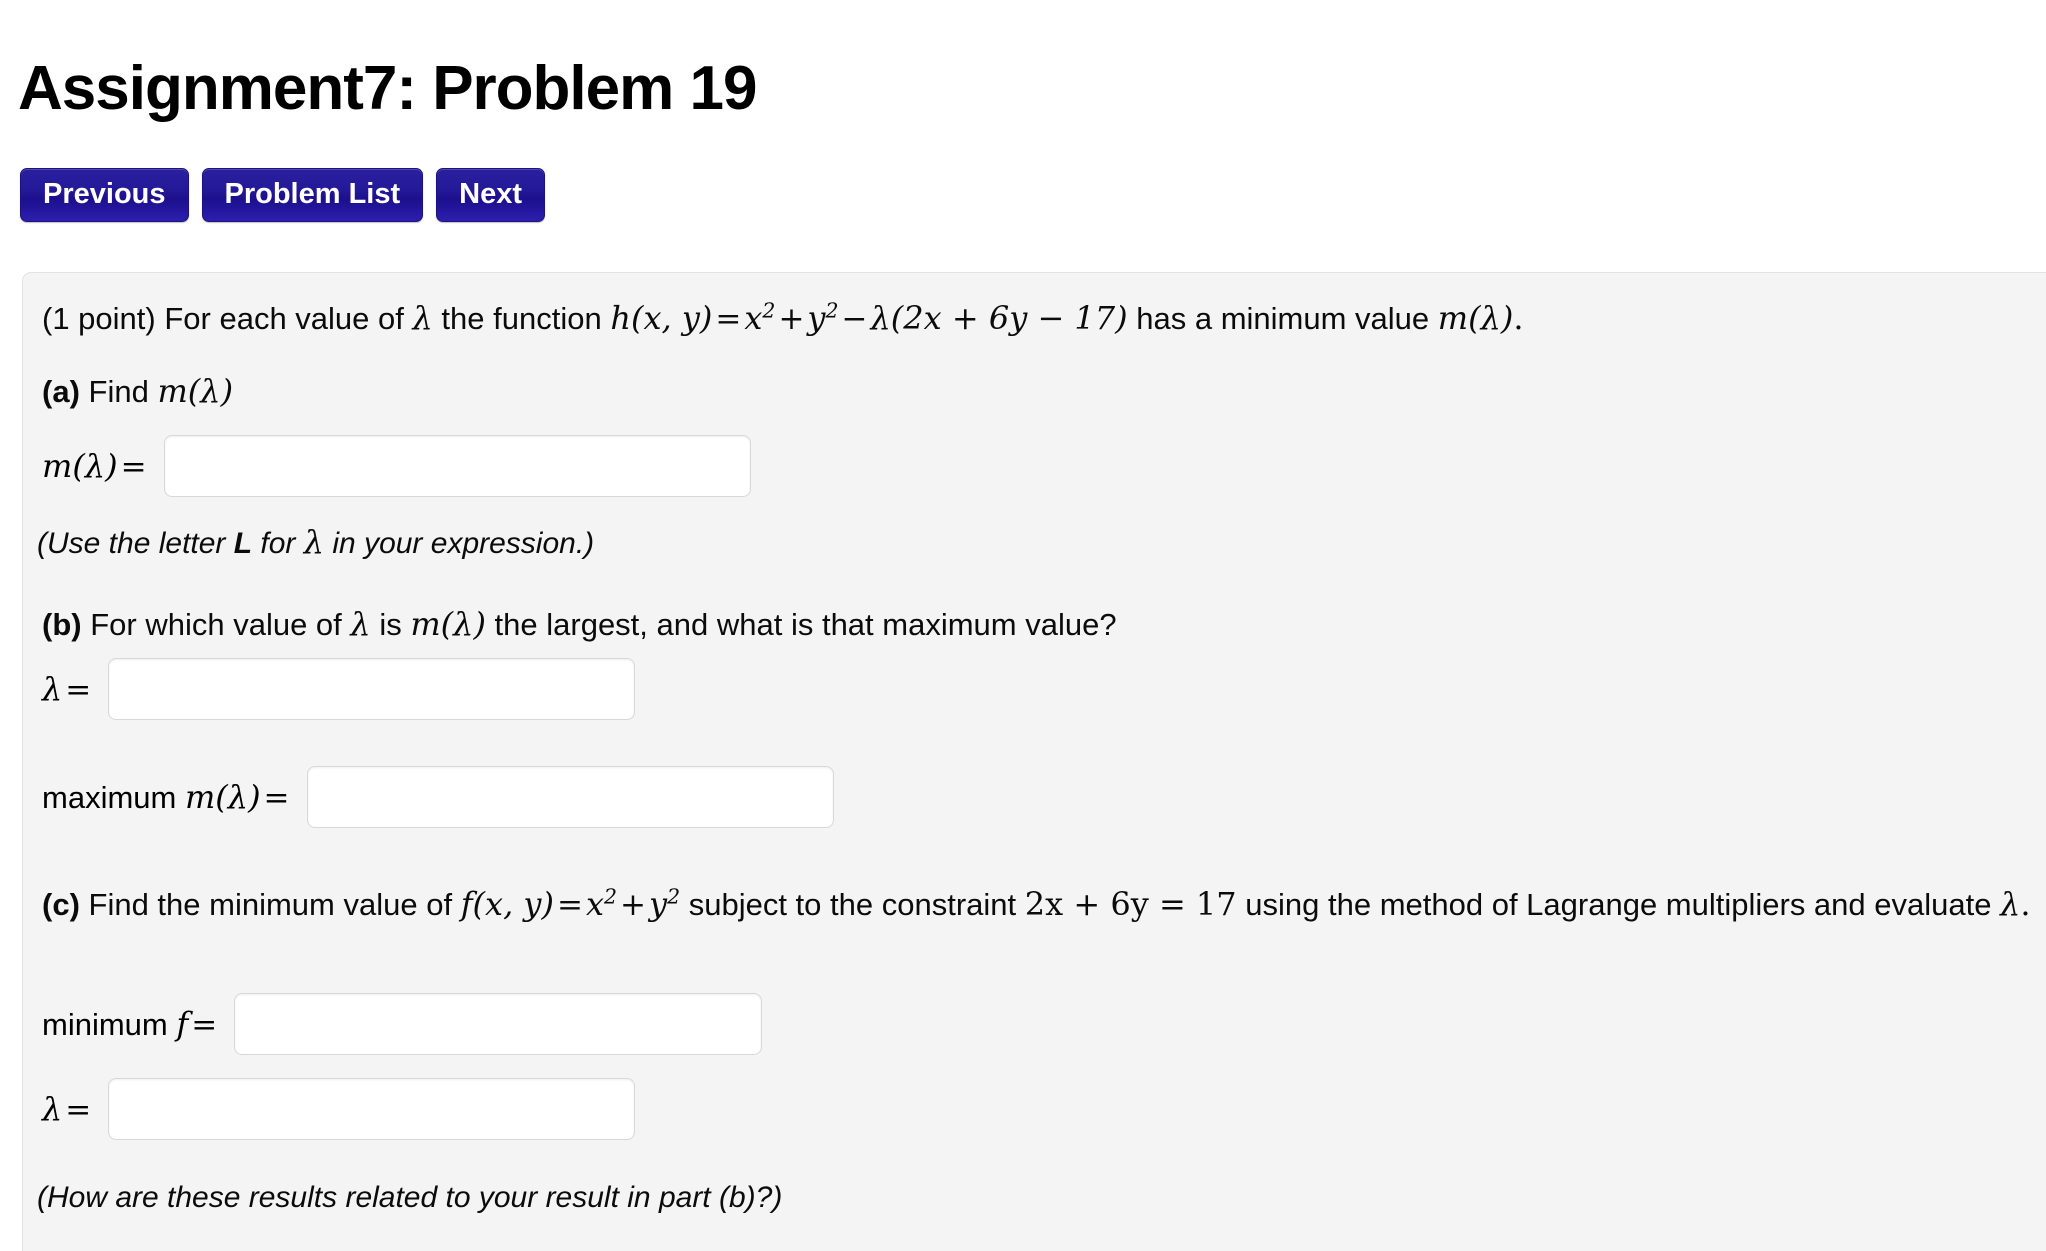 The width and height of the screenshot is (2046, 1251). I want to click on y-term: y, so click(816, 318).